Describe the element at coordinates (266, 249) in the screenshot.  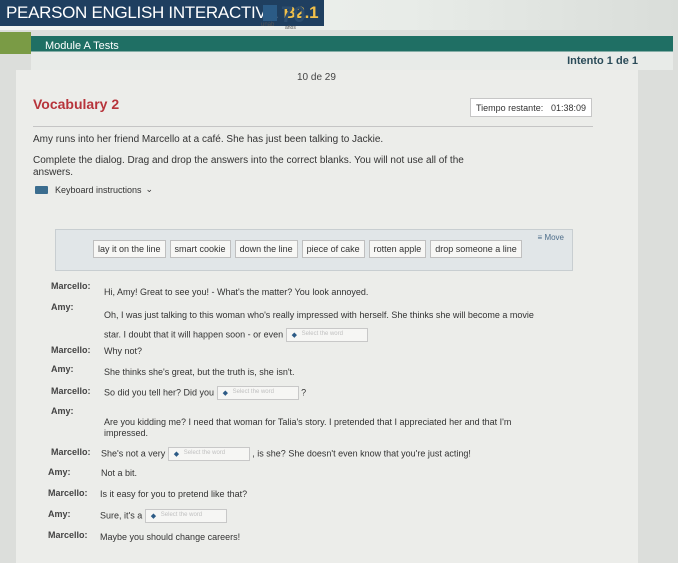
I see `answer-chip: down the line` at that location.